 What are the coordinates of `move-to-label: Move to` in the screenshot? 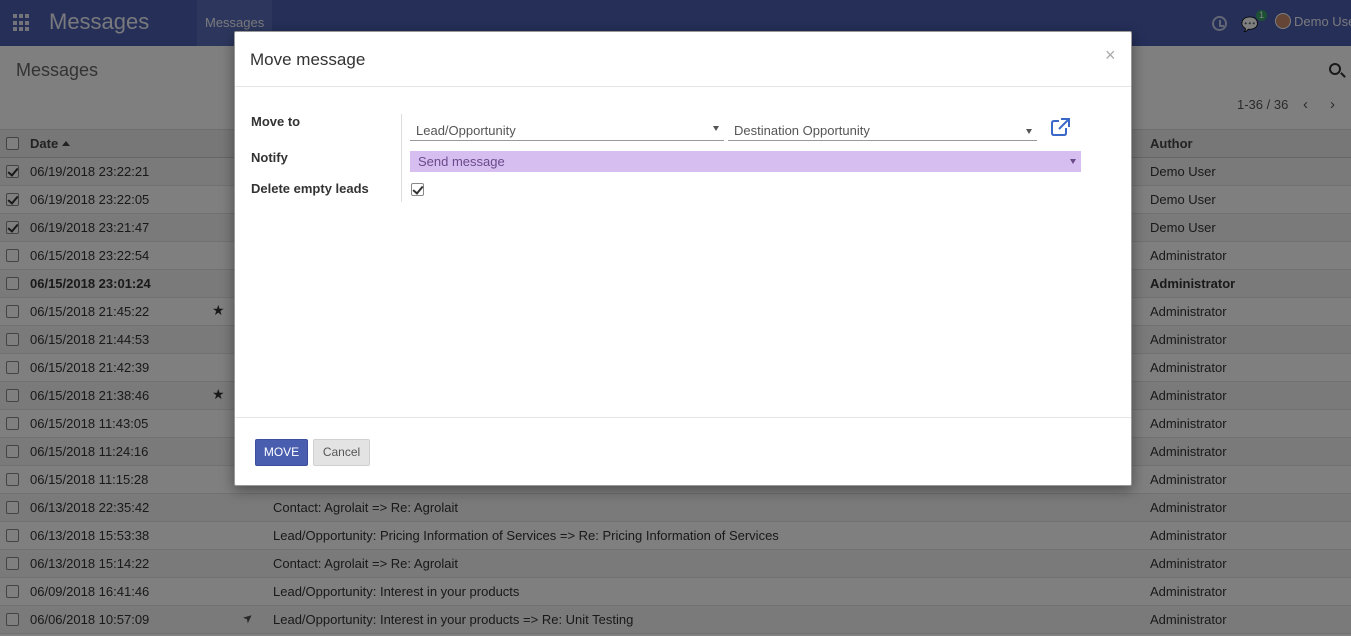 It's located at (276, 121).